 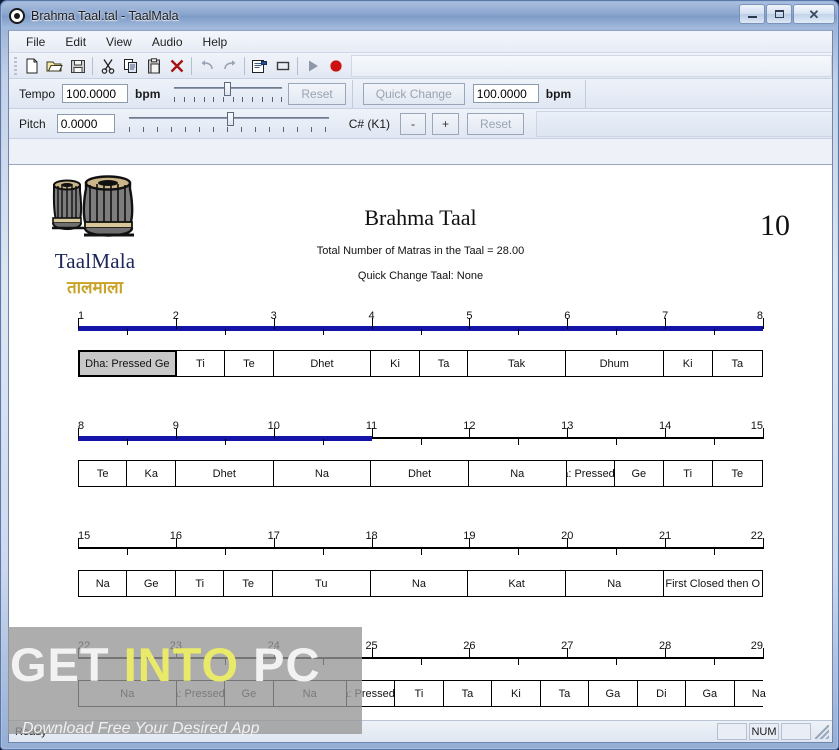 What do you see at coordinates (413, 93) in the screenshot?
I see `quick-change-button: Quick Change` at bounding box center [413, 93].